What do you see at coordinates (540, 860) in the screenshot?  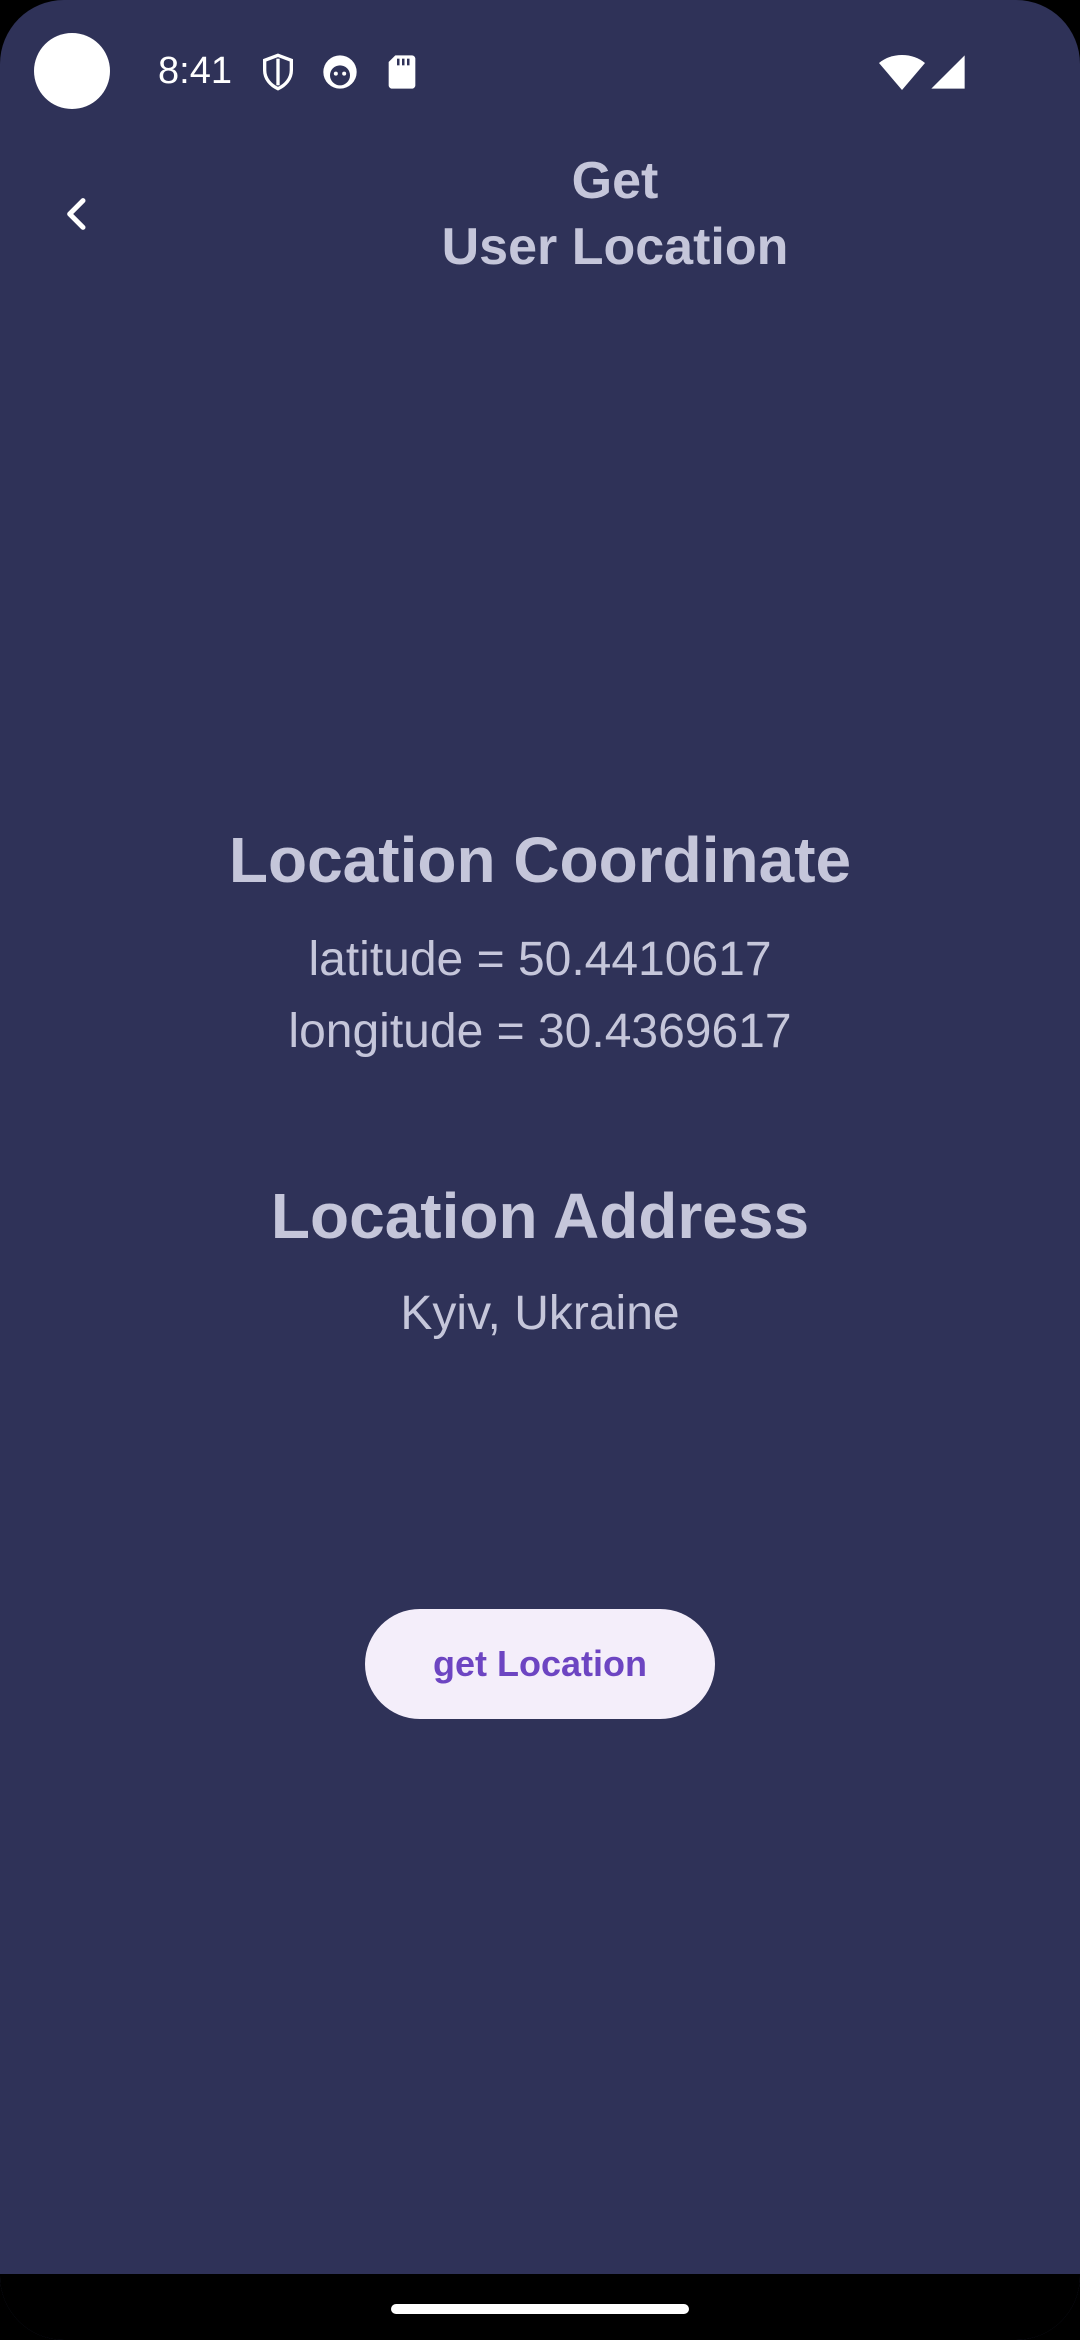 I see `coordinates-heading: Location Coordinate` at bounding box center [540, 860].